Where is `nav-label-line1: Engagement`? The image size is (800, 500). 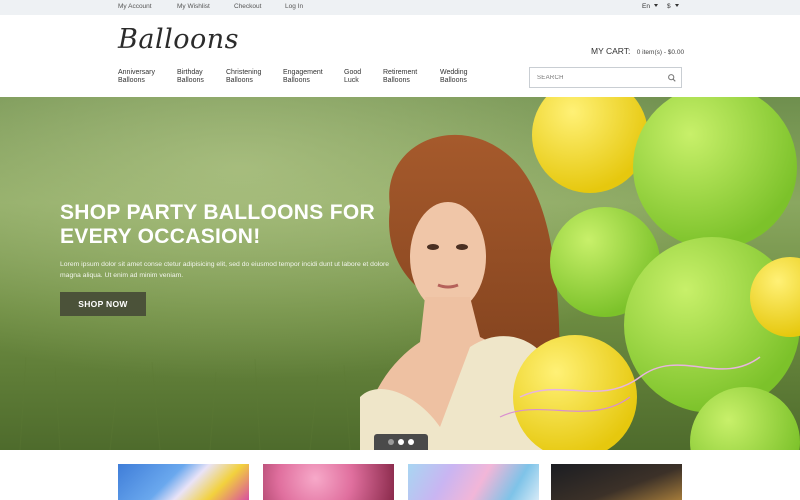 nav-label-line1: Engagement is located at coordinates (303, 72).